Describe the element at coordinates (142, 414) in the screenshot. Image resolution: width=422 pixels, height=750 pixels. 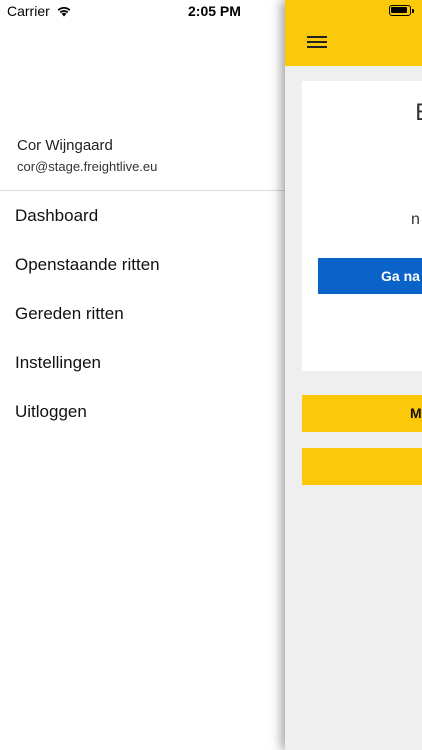
I see `menu-item-uitloggen: Uitloggen` at that location.